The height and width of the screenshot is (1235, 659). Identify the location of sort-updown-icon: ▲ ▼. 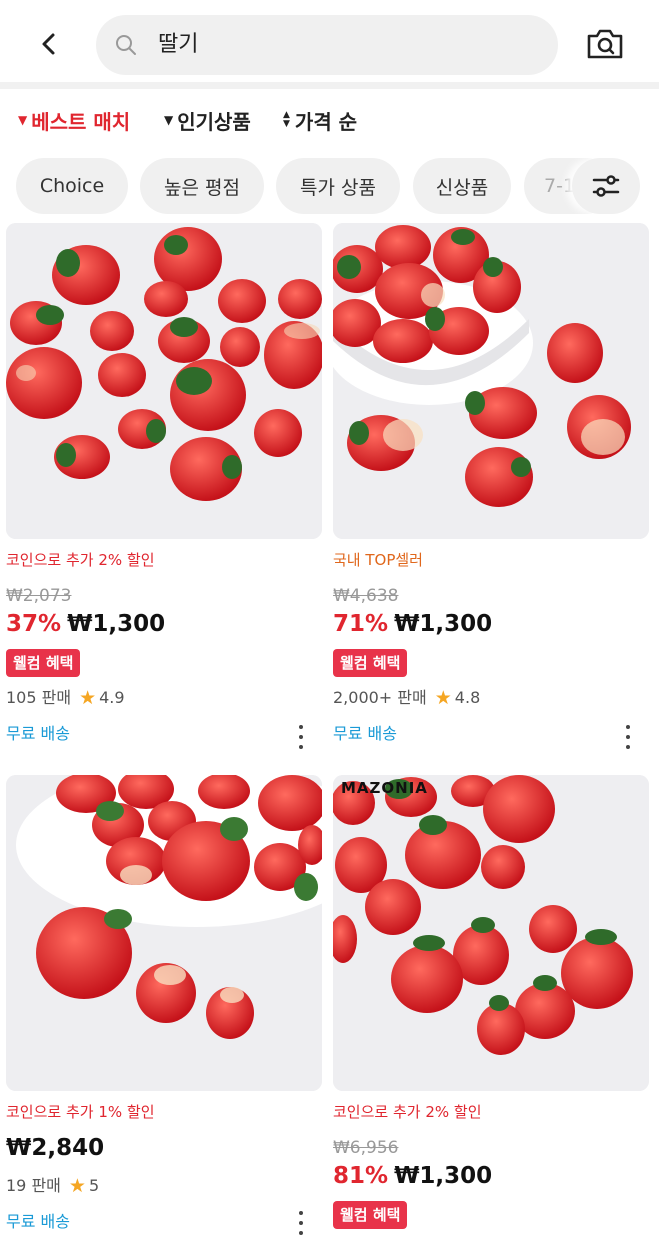
(286, 119).